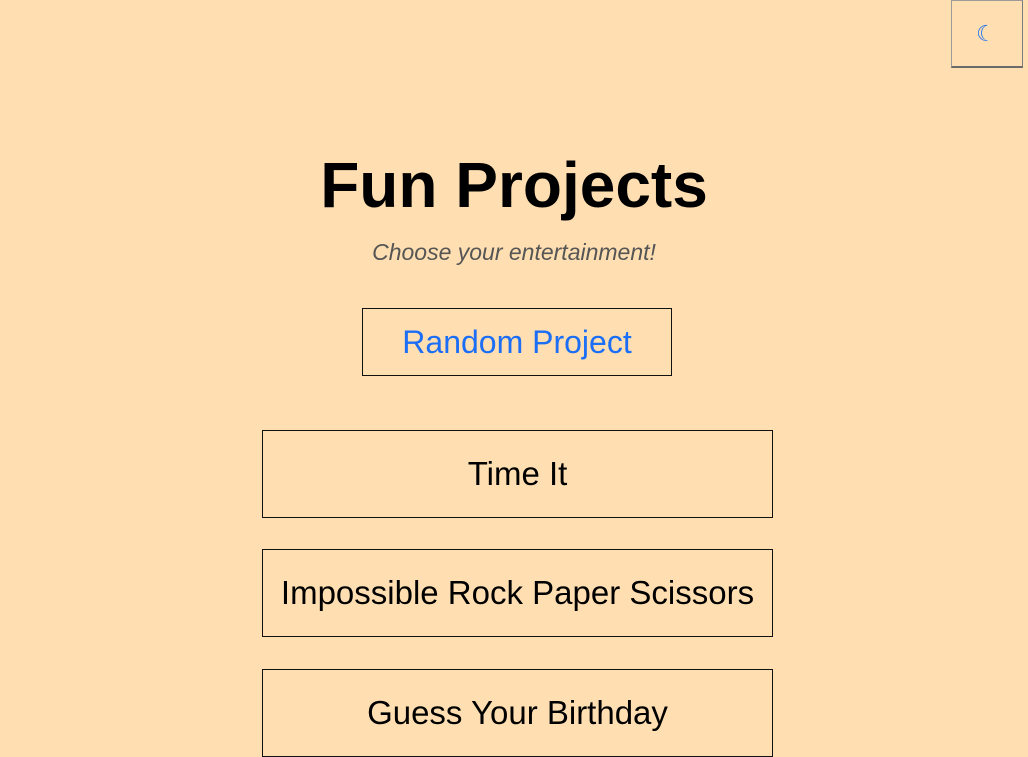 The width and height of the screenshot is (1028, 757). Describe the element at coordinates (517, 474) in the screenshot. I see `project-button-time-it: Time It` at that location.